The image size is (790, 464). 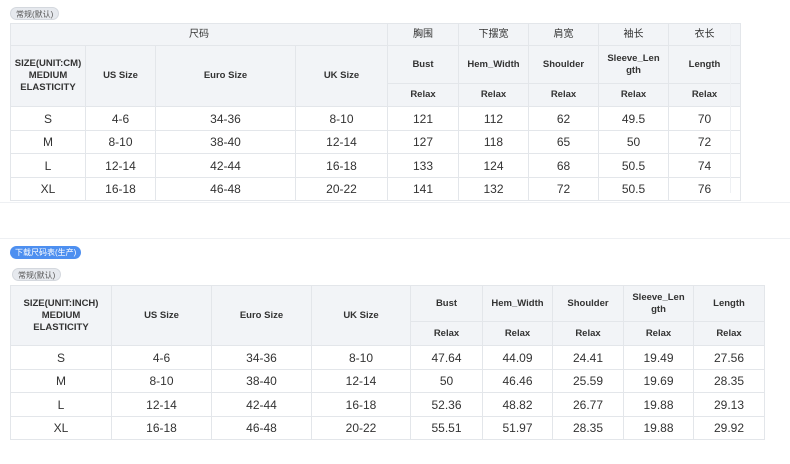 I want to click on default-tag-bottom: 常规(默认), so click(x=37, y=274).